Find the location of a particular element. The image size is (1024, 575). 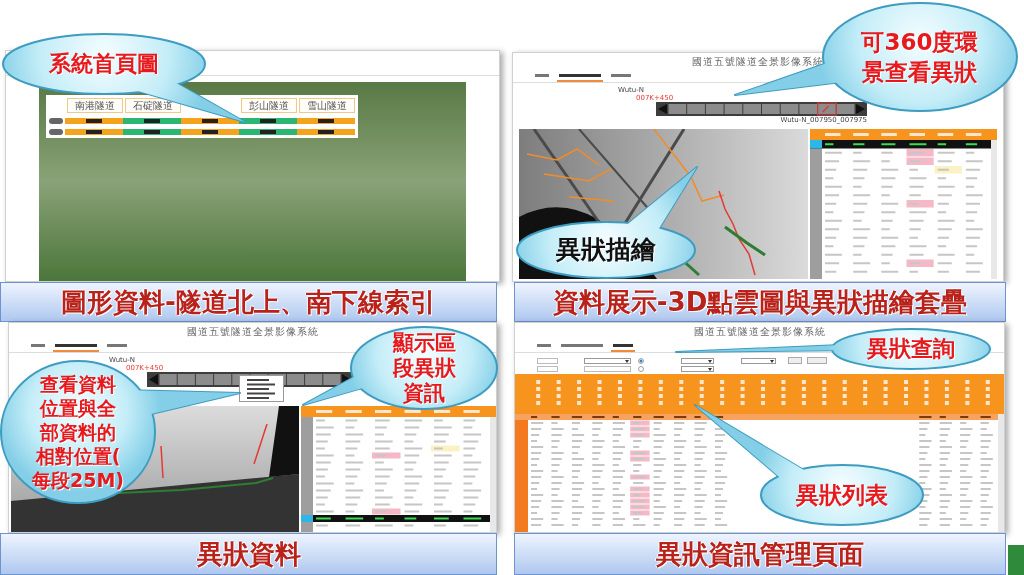

tunnel-header-cell: 雪山隧道 is located at coordinates (327, 105).